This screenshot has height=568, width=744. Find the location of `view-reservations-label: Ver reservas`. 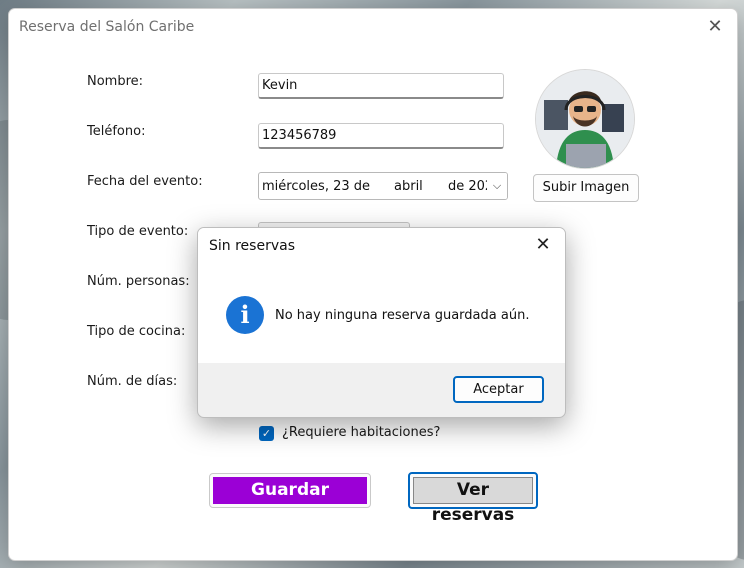

view-reservations-label: Ver reservas is located at coordinates (473, 501).